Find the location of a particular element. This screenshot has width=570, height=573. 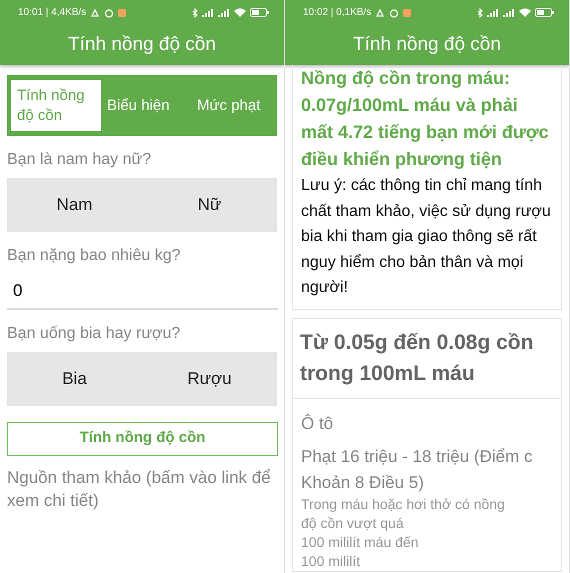

vehicle-label: Ô tô is located at coordinates (317, 423).